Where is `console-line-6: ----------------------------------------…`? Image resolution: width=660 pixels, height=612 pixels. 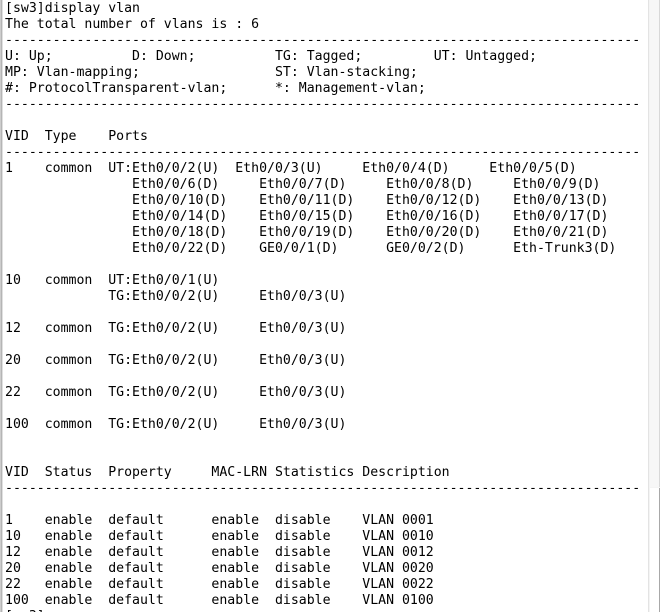 console-line-6: ----------------------------------------… is located at coordinates (323, 104).